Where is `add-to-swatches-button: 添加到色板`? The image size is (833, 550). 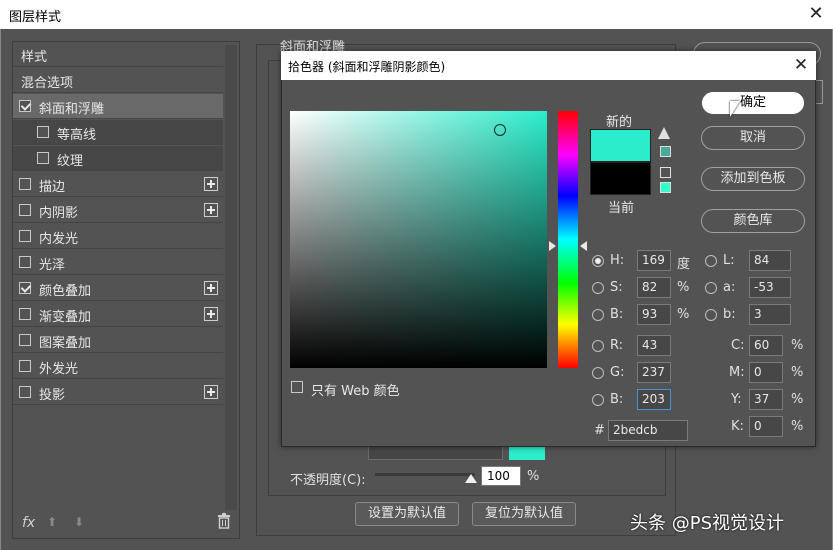 add-to-swatches-button: 添加到色板 is located at coordinates (753, 179).